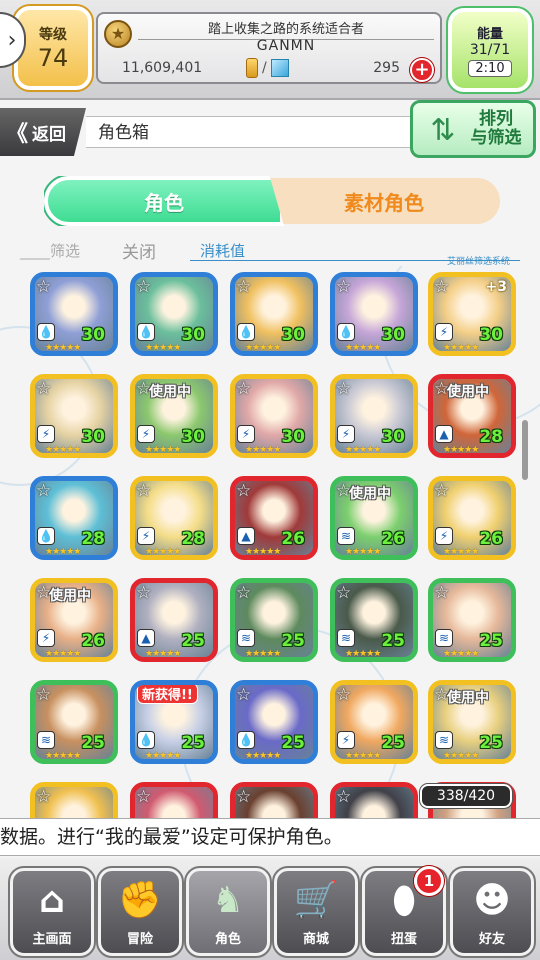 Image resolution: width=540 pixels, height=960 pixels. What do you see at coordinates (370, 494) in the screenshot?
I see `in-use-badge: 使用中` at bounding box center [370, 494].